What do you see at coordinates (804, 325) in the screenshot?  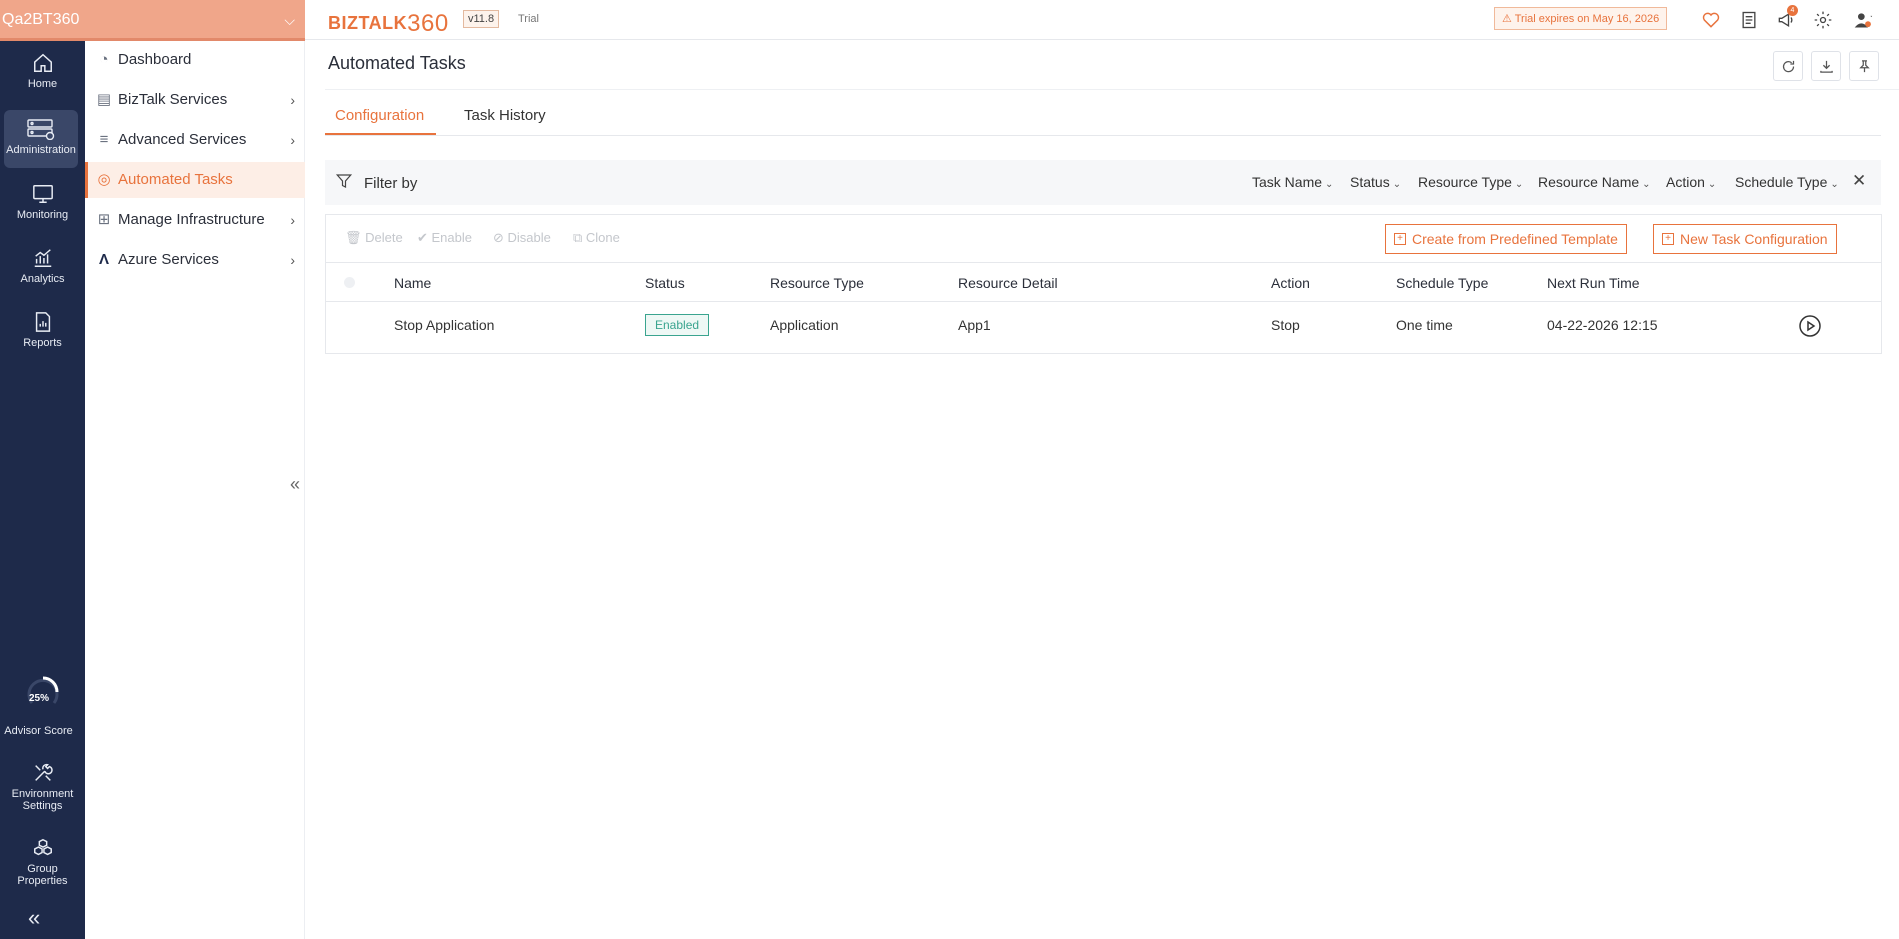 I see `cell-resource-type: Application` at bounding box center [804, 325].